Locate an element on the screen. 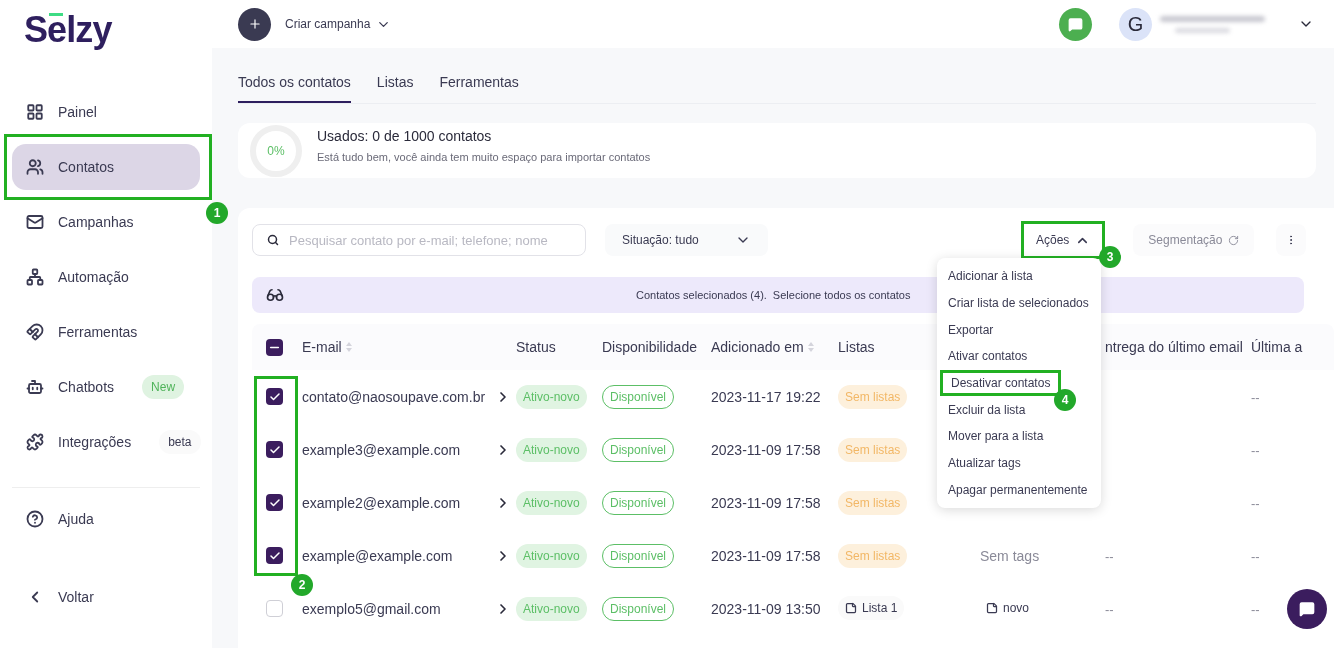 Image resolution: width=1334 pixels, height=648 pixels. menu-item: Excluir da lista is located at coordinates (987, 410).